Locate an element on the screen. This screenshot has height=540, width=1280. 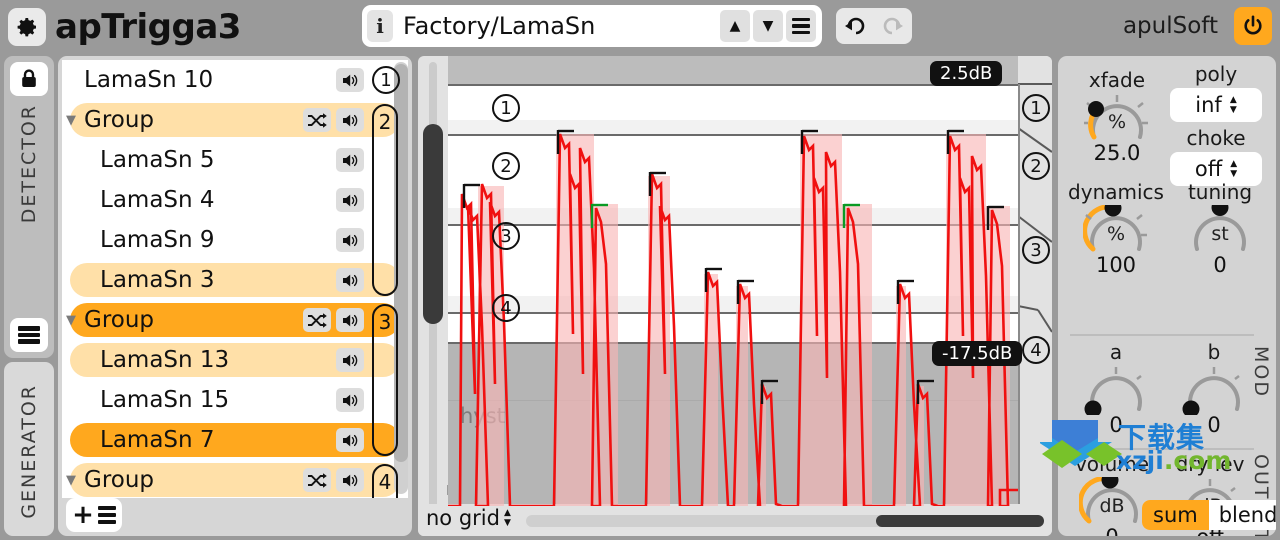
lock-button is located at coordinates (29, 79).